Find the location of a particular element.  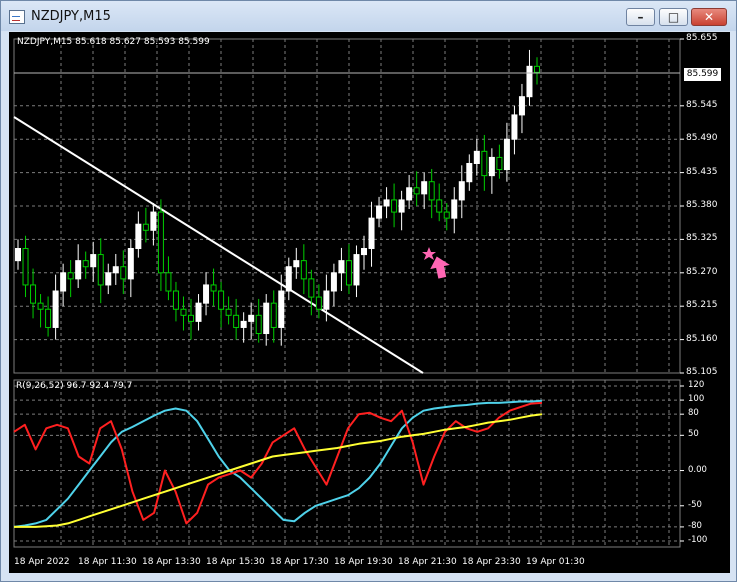

maximize-icon: □ is located at coordinates (673, 17).